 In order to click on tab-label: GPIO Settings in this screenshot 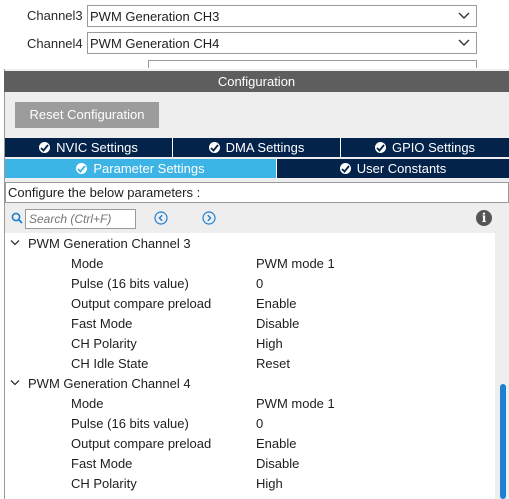, I will do `click(433, 147)`.